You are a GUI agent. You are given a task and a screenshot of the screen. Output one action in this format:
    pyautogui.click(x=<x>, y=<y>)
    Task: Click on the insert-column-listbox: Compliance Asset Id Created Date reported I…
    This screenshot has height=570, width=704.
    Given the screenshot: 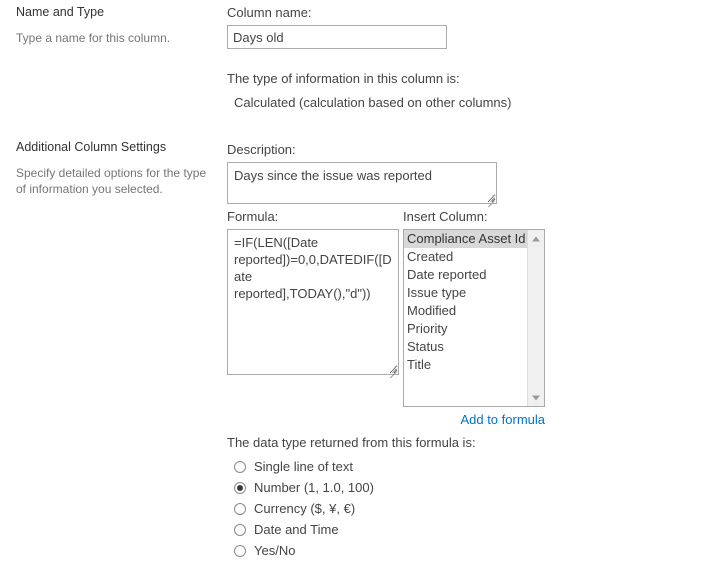 What is the action you would take?
    pyautogui.click(x=474, y=318)
    